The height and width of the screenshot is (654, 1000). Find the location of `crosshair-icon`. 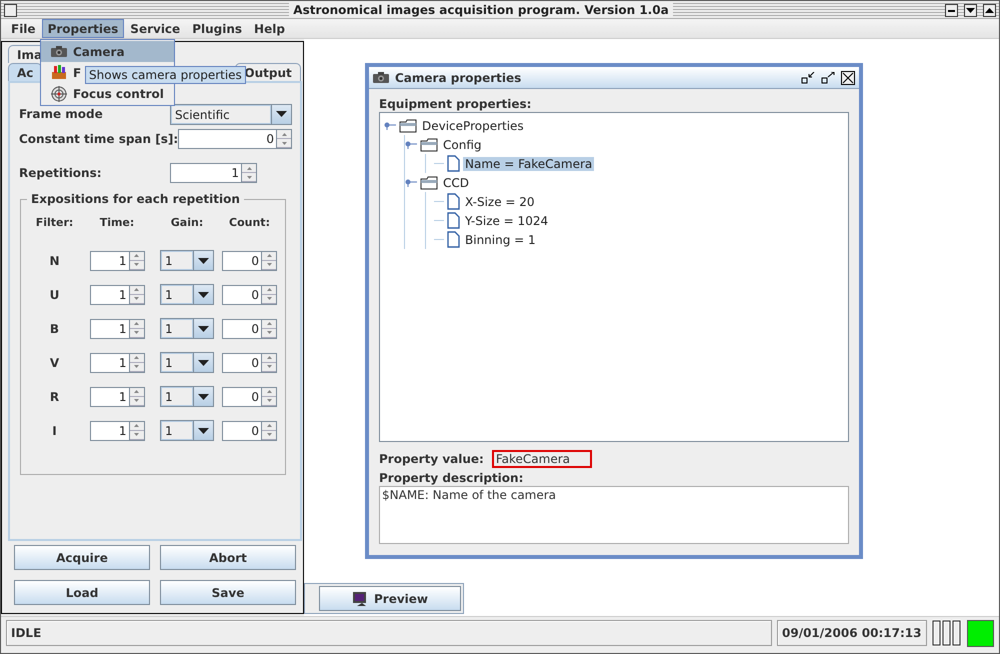

crosshair-icon is located at coordinates (59, 94).